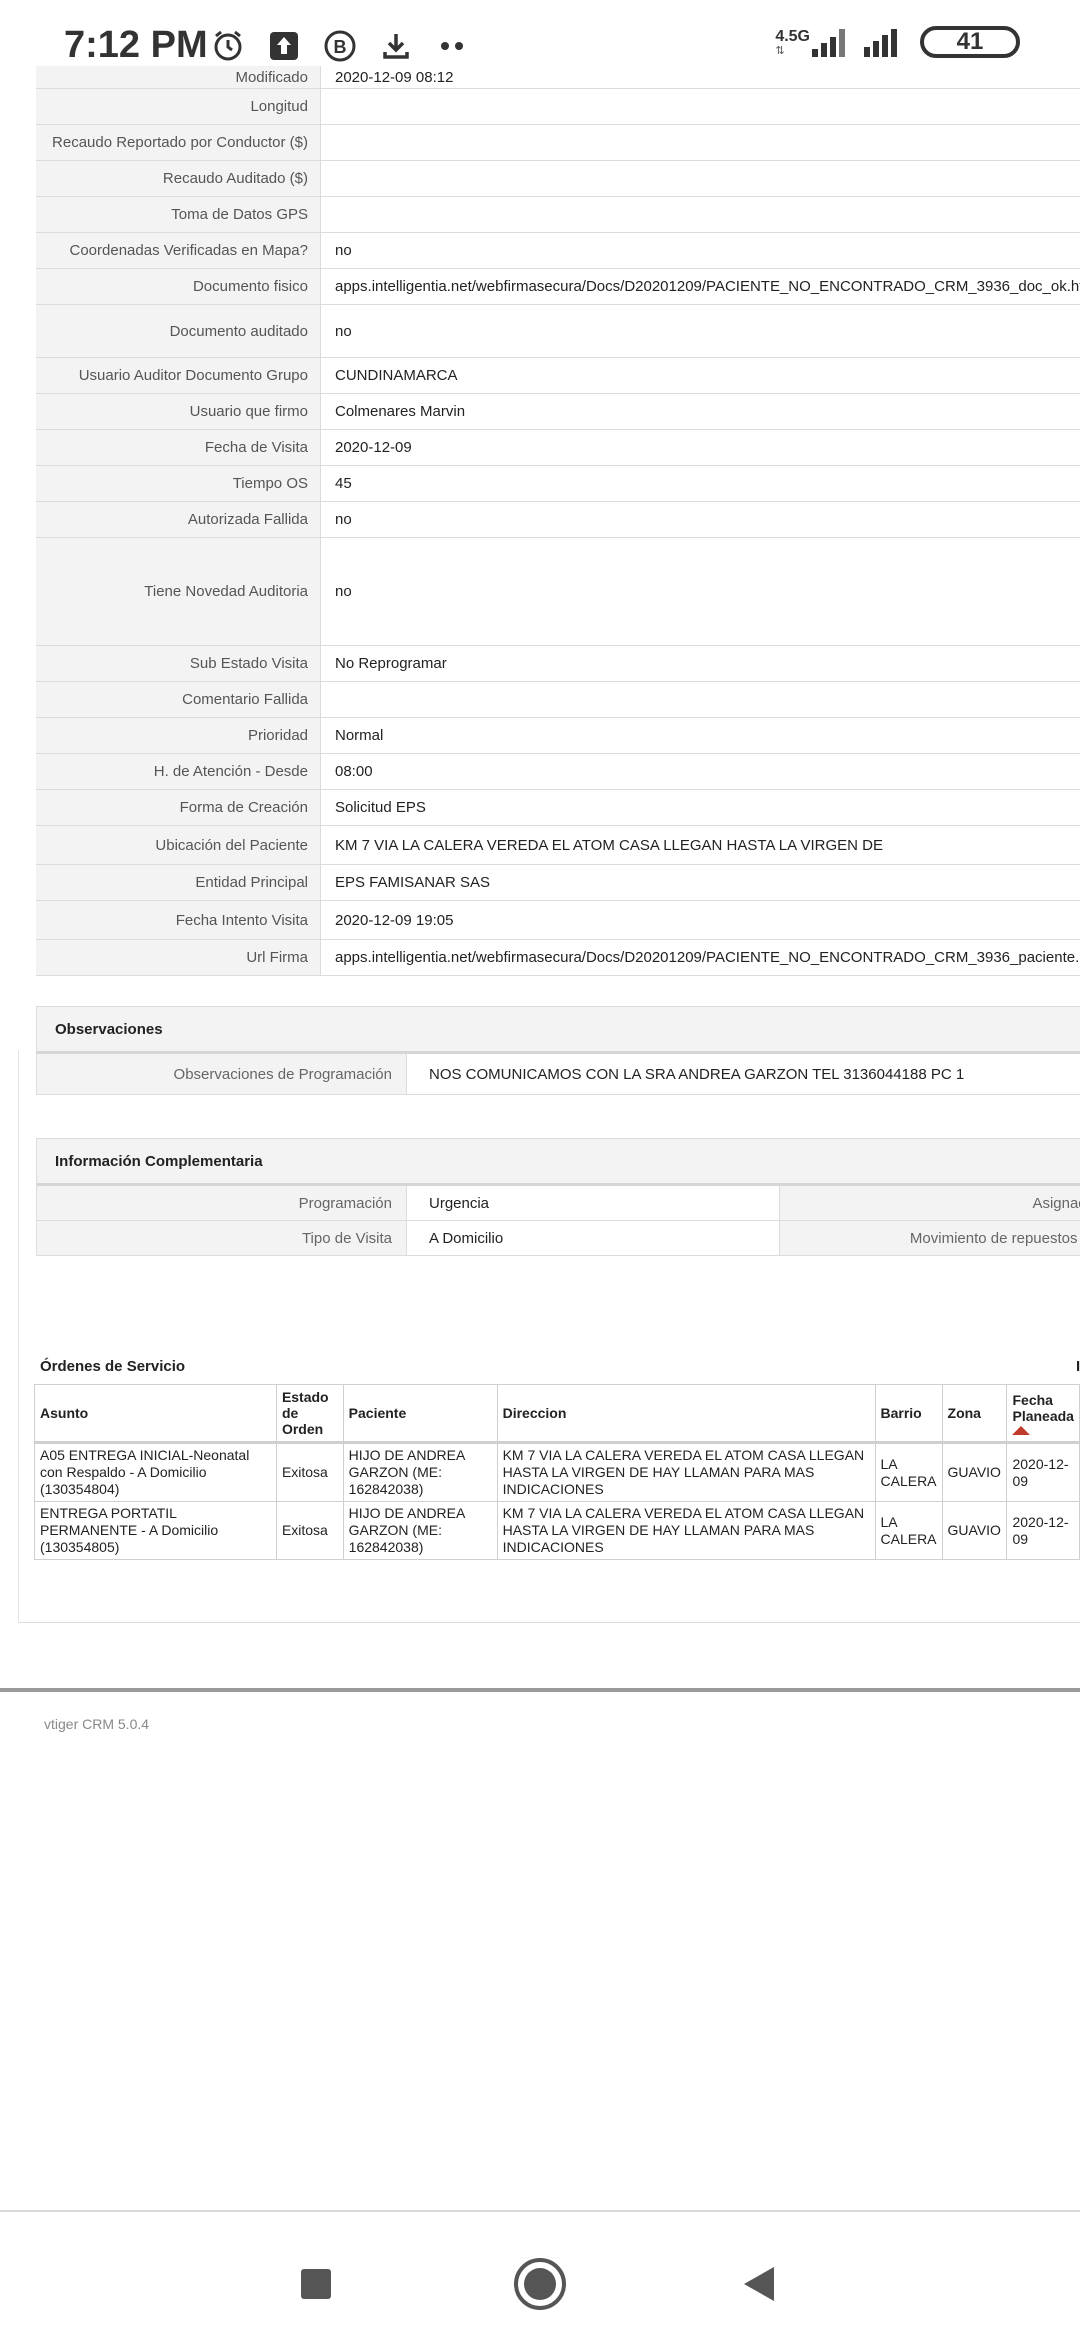 This screenshot has height=2342, width=1080. I want to click on svg-text: B, so click(340, 47).